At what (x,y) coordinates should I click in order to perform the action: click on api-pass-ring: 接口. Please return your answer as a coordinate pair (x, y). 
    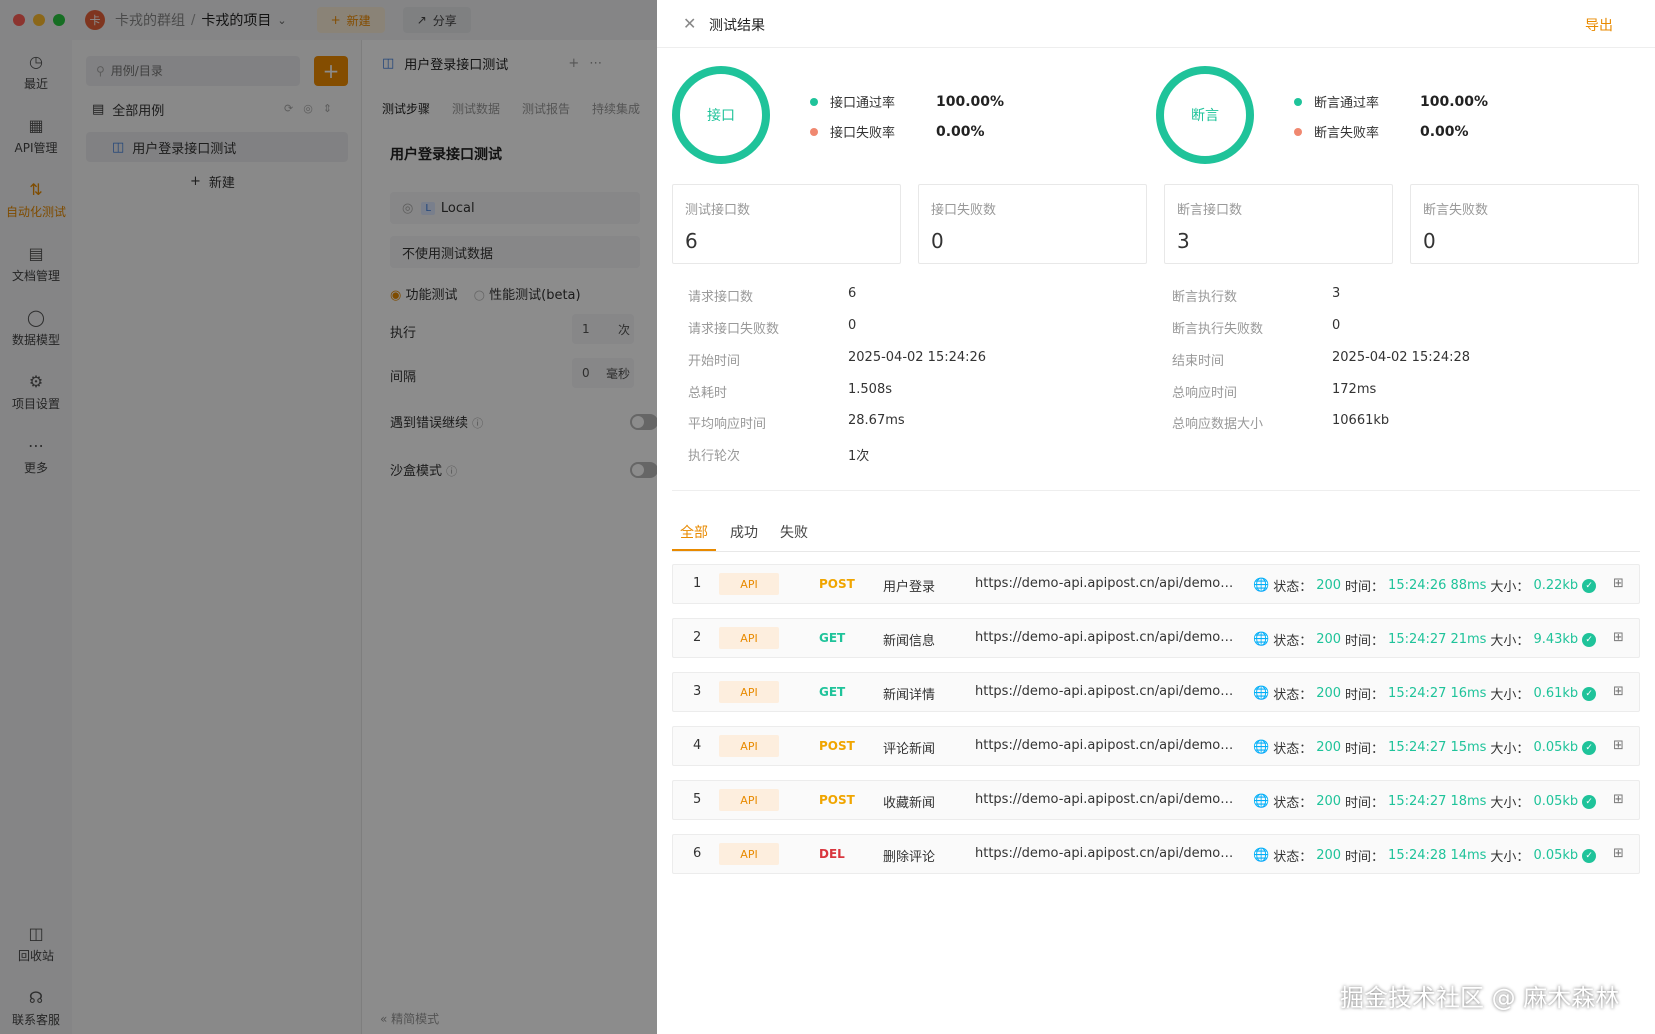
    Looking at the image, I should click on (721, 115).